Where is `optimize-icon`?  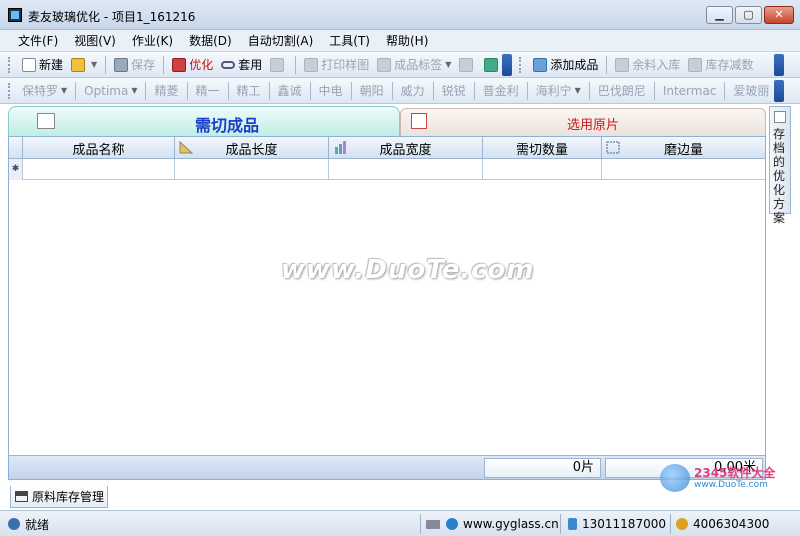
optimize-icon is located at coordinates (179, 64).